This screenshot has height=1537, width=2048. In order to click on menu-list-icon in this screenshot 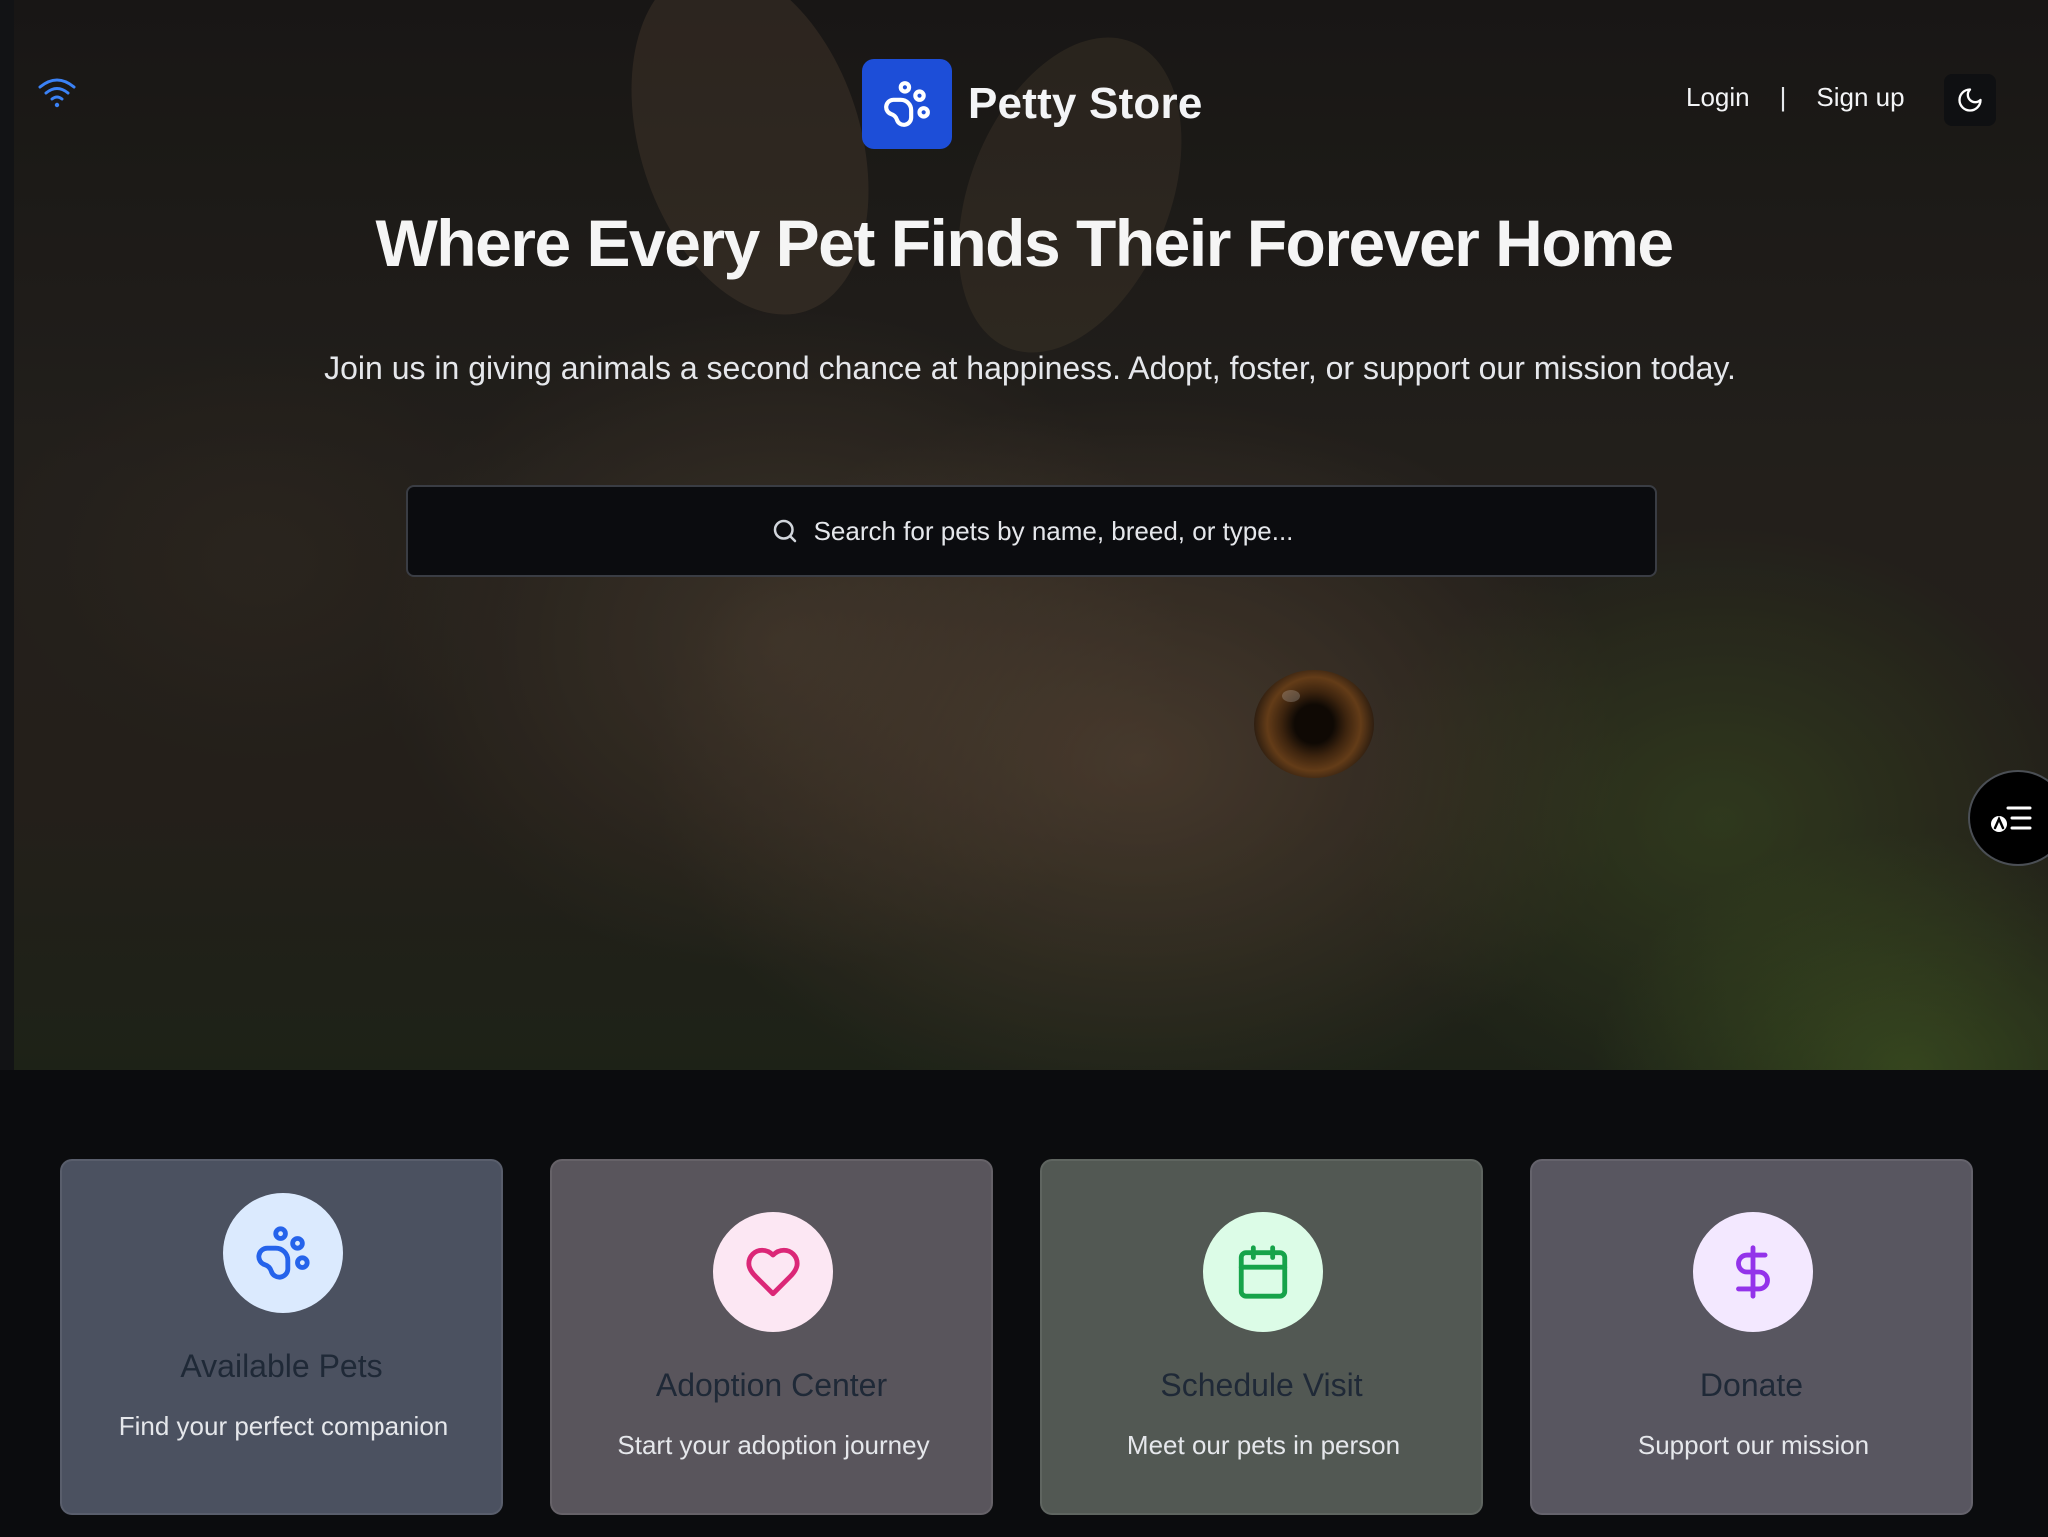, I will do `click(2011, 819)`.